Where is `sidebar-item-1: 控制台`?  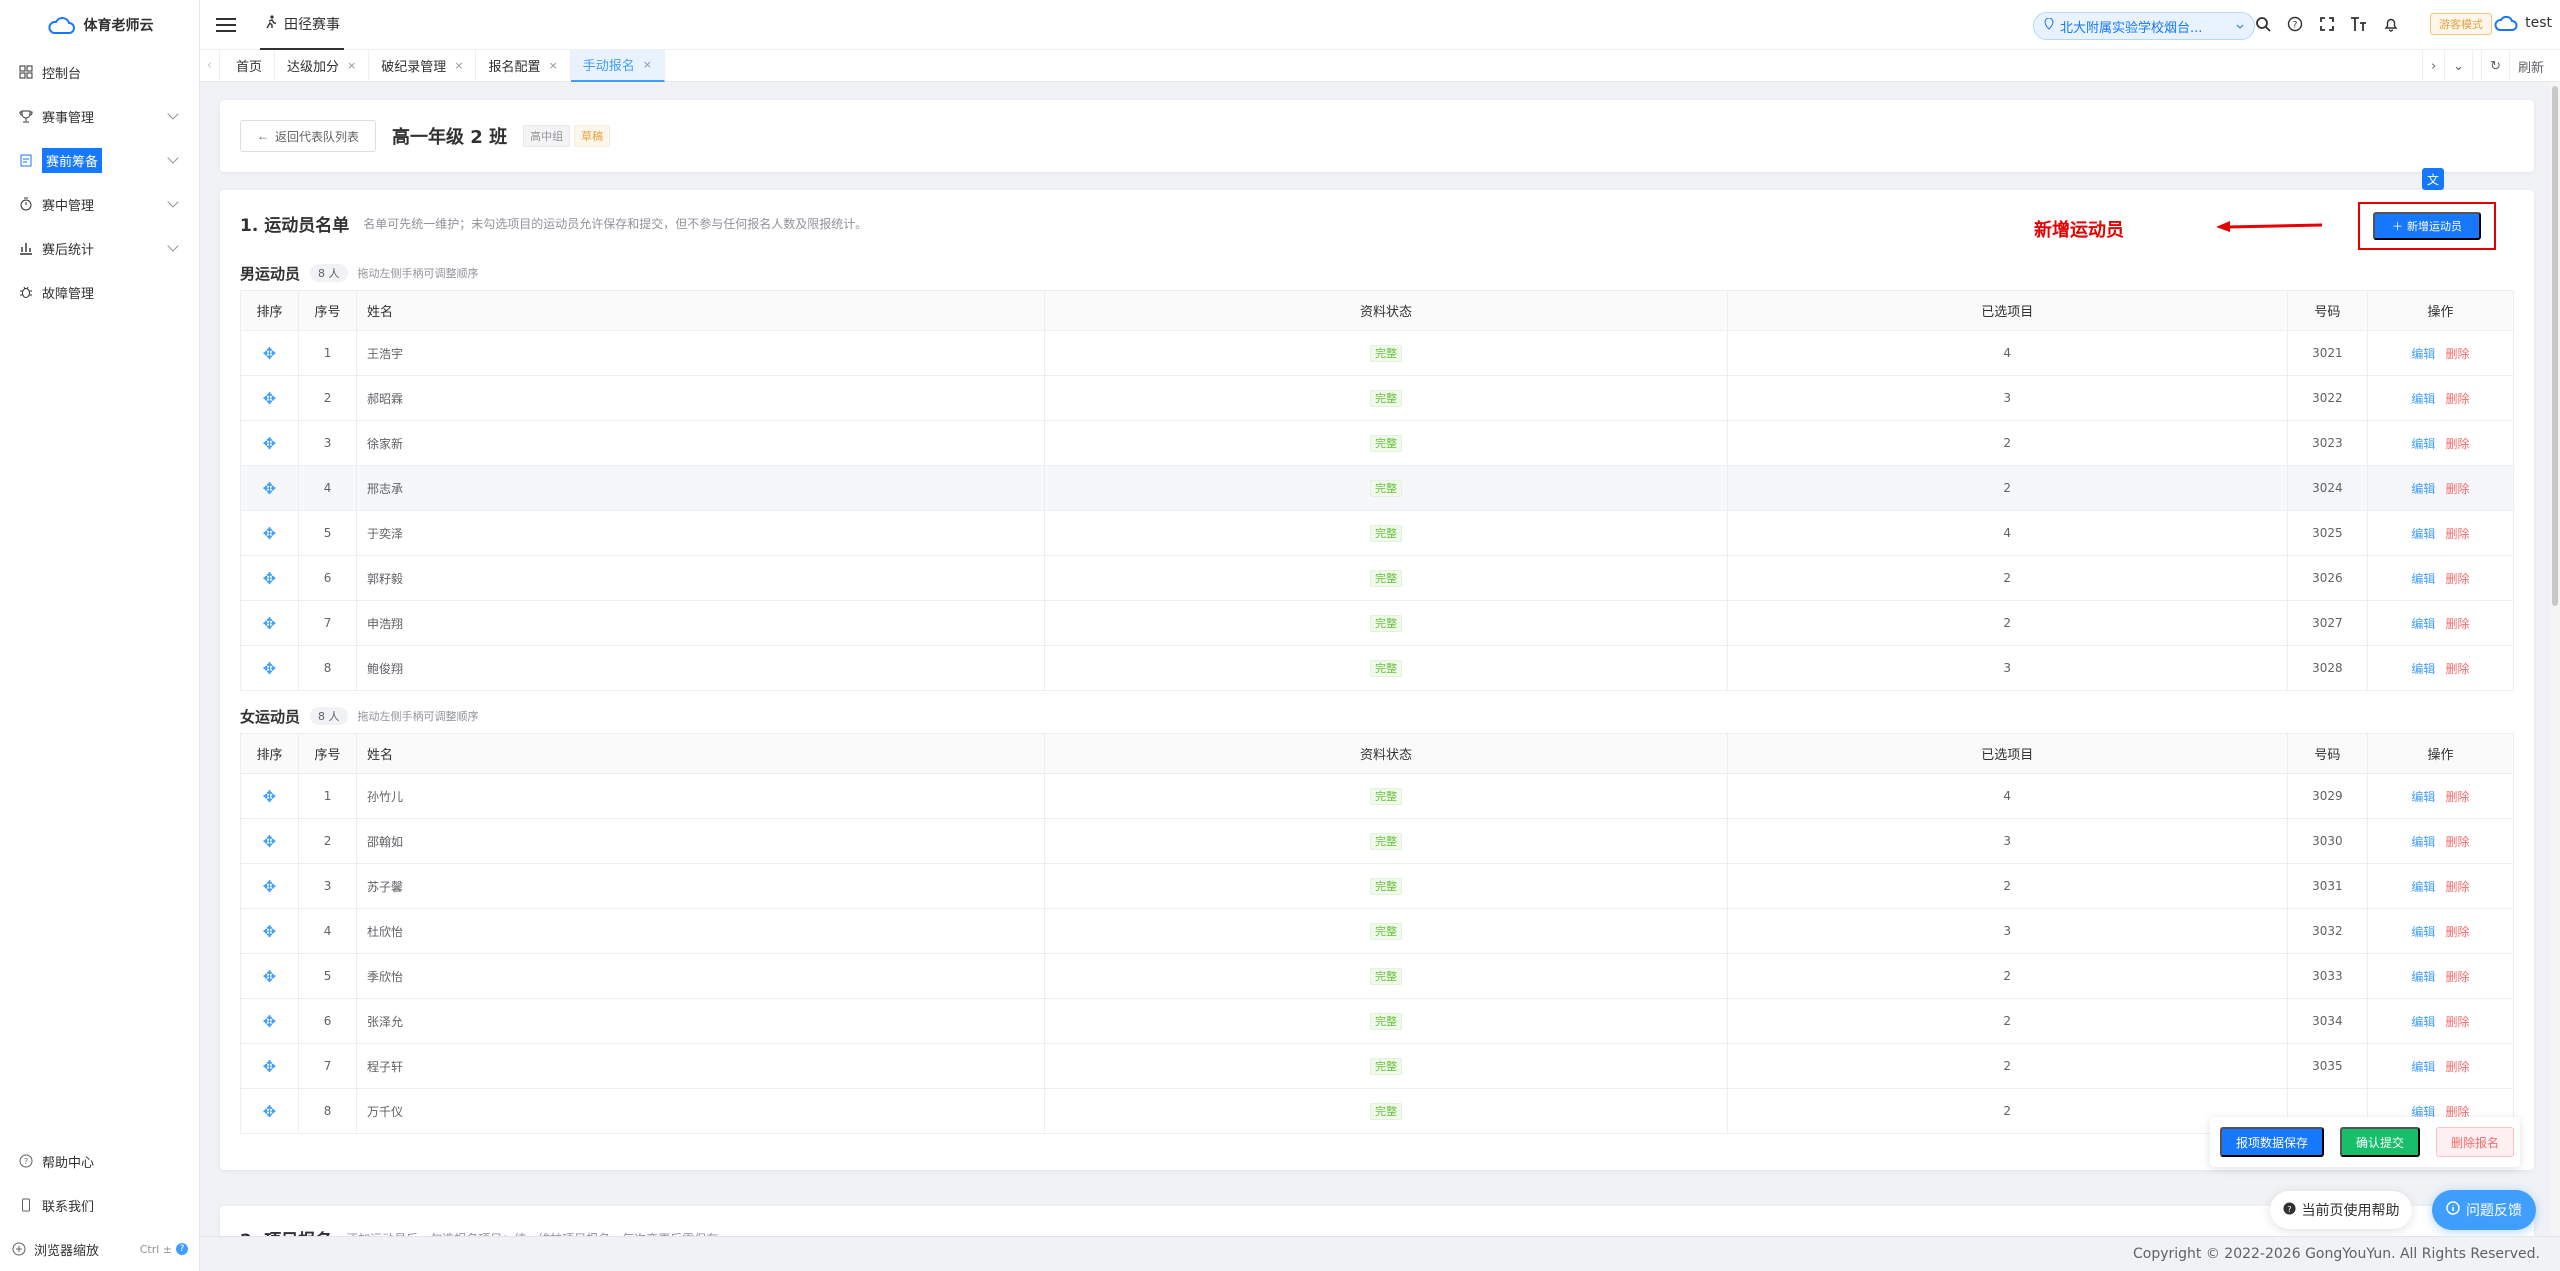 sidebar-item-1: 控制台 is located at coordinates (99, 72).